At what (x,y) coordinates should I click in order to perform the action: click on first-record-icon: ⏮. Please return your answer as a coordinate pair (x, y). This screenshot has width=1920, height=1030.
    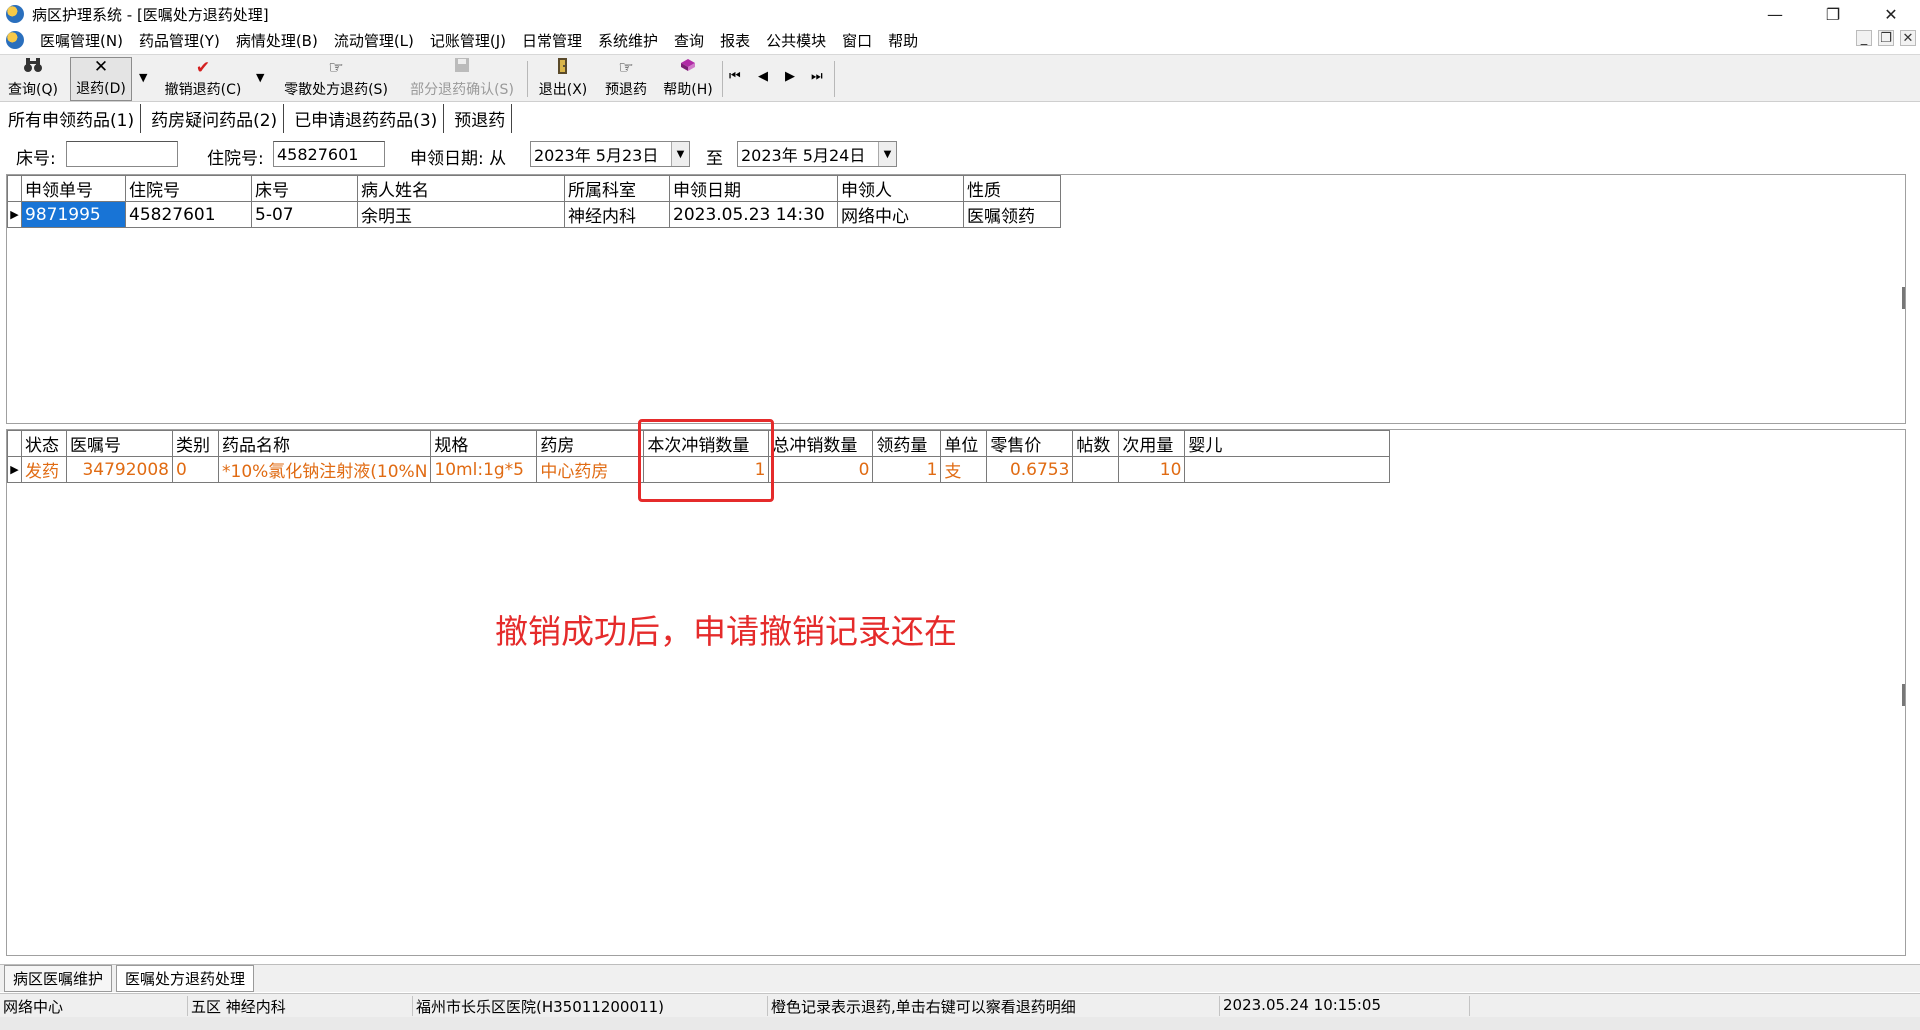
    Looking at the image, I should click on (735, 76).